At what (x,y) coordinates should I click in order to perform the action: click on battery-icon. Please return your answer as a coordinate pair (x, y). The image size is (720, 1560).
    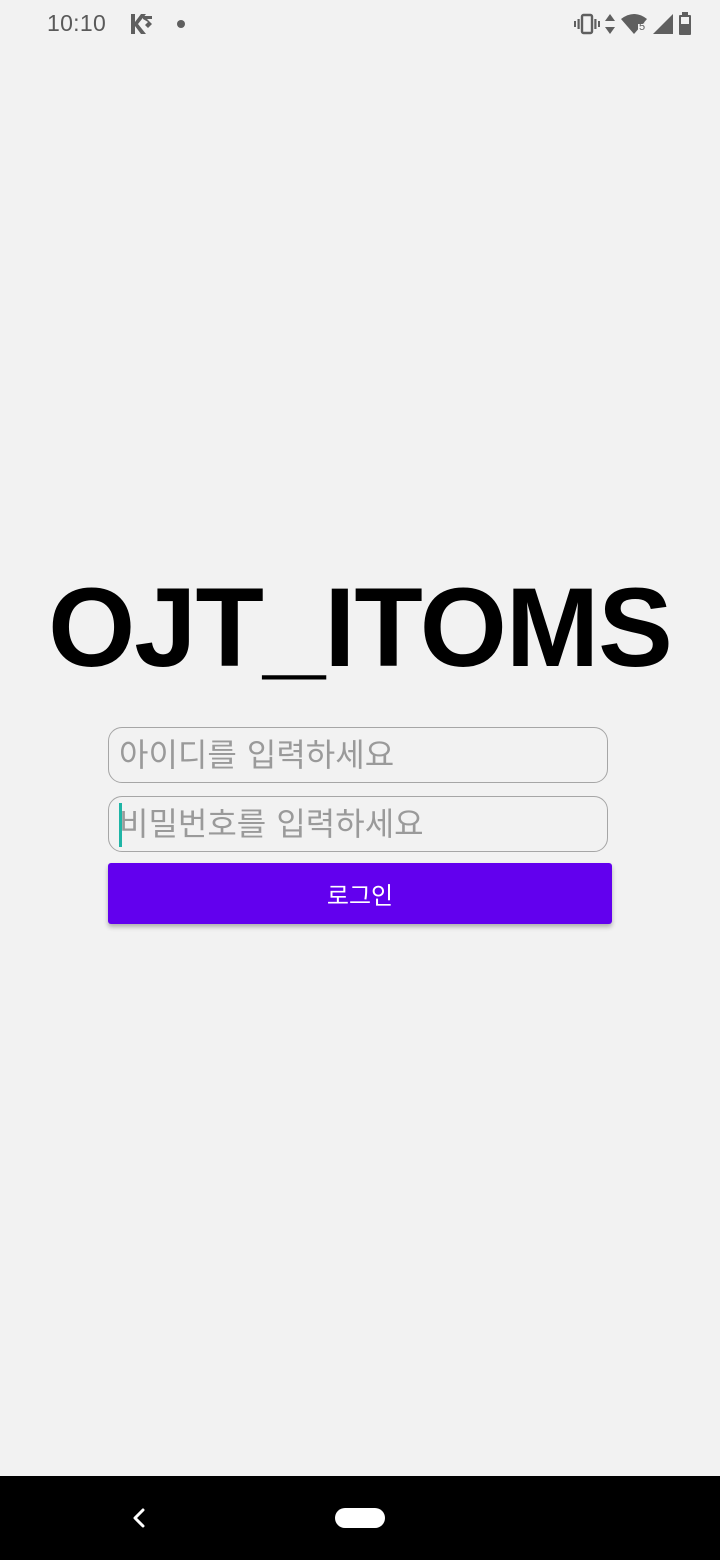
    Looking at the image, I should click on (685, 24).